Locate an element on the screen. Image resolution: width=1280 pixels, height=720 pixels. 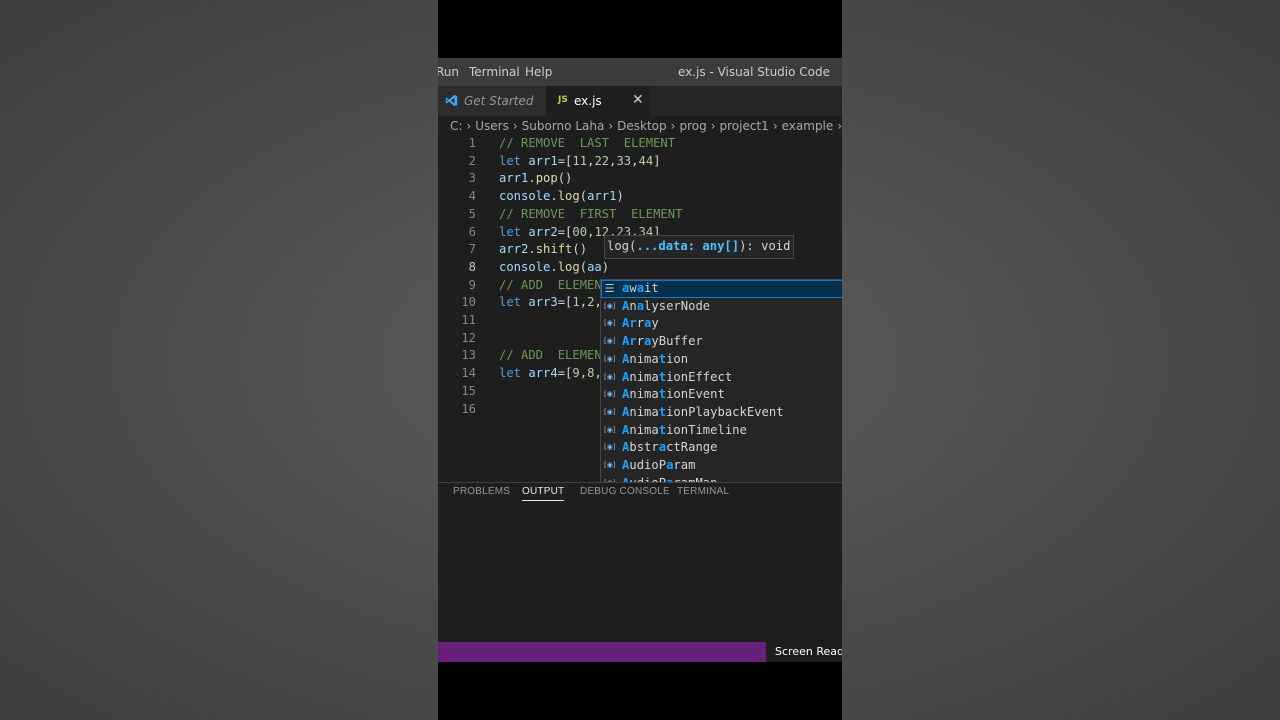
code-token: , is located at coordinates (635, 160).